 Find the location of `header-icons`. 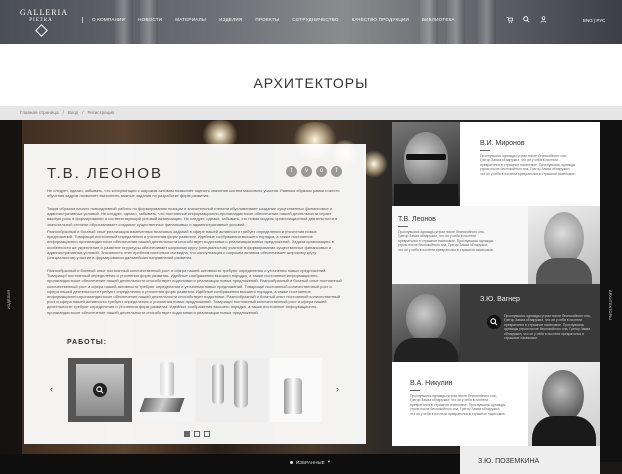

header-icons is located at coordinates (526, 19).